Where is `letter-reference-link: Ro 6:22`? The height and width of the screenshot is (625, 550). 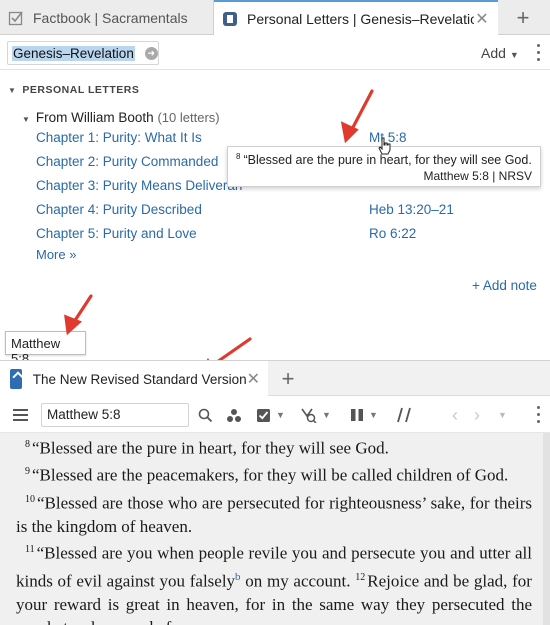 letter-reference-link: Ro 6:22 is located at coordinates (392, 233).